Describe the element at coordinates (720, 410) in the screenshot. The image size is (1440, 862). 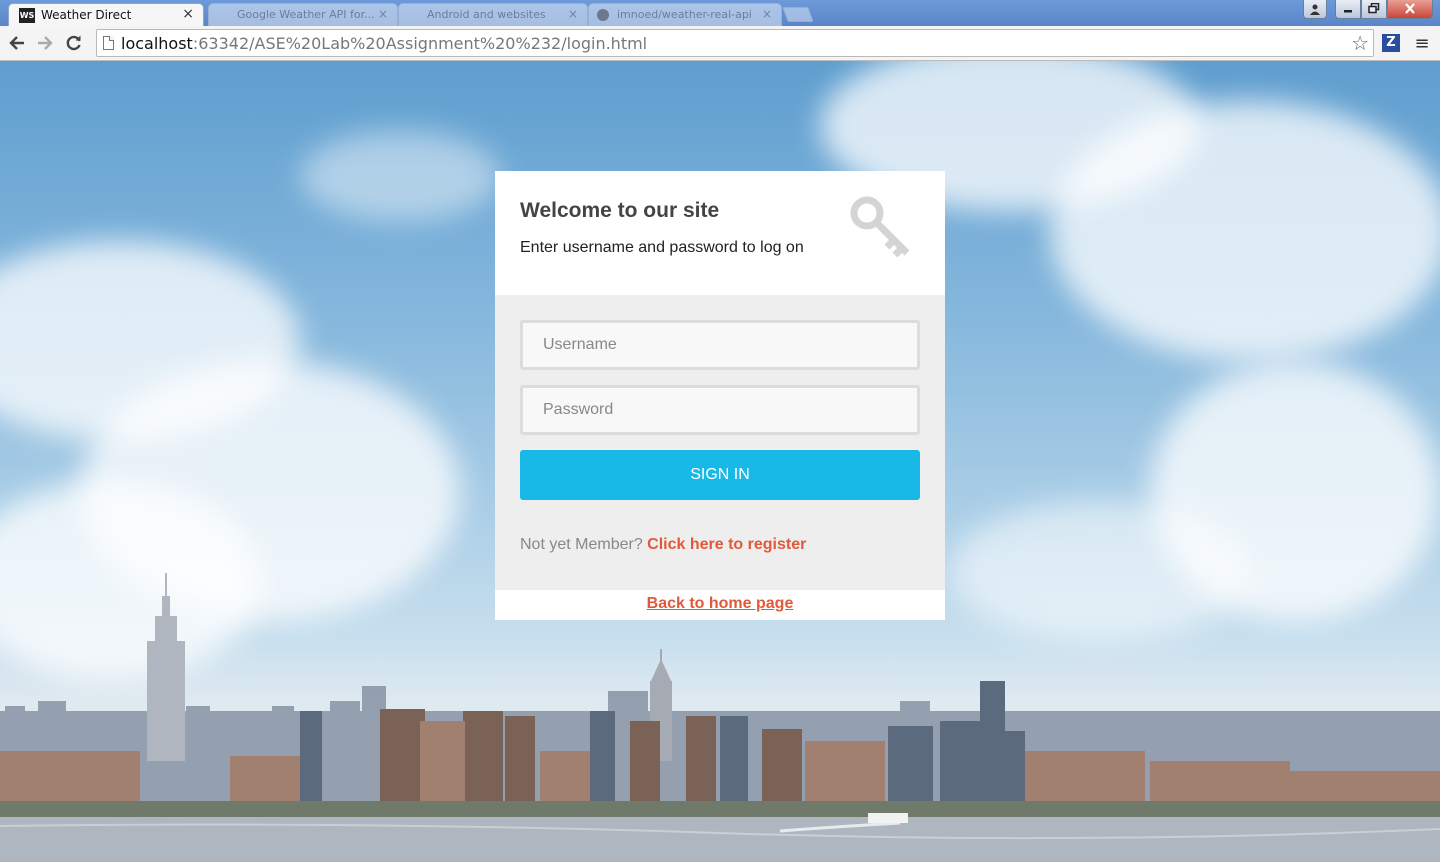
I see `password-input` at that location.